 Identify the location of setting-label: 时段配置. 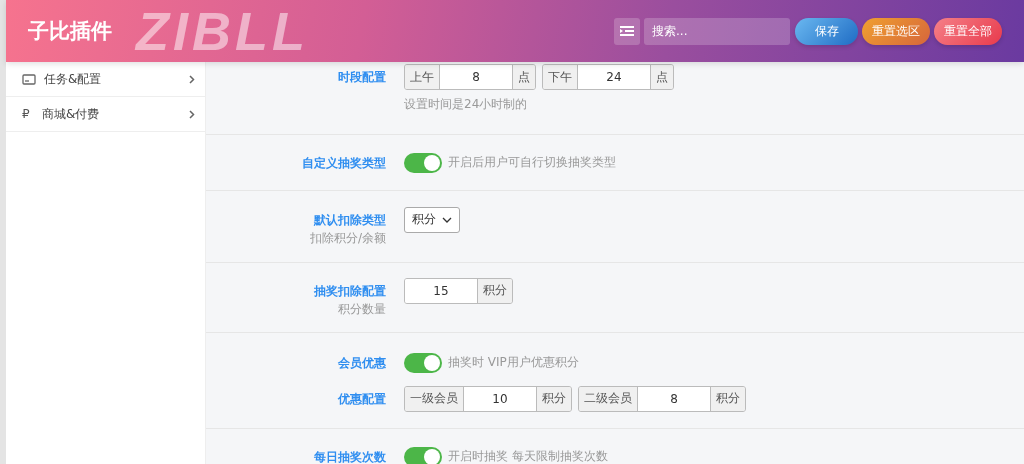
(362, 77).